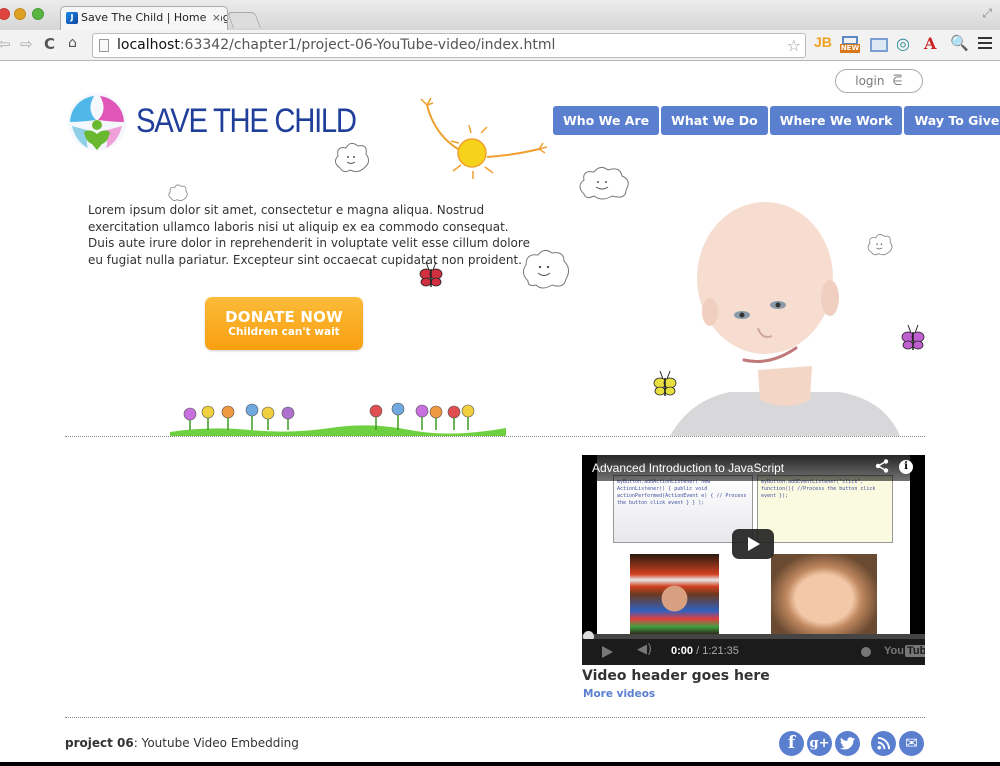 The image size is (1000, 766). I want to click on footer-project-text: project 06: Youtube Video Embedding, so click(182, 743).